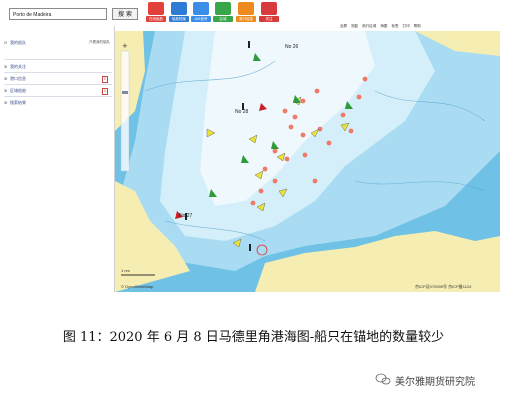 This screenshot has width=507, height=404. What do you see at coordinates (125, 111) in the screenshot?
I see `zoom-slider` at bounding box center [125, 111].